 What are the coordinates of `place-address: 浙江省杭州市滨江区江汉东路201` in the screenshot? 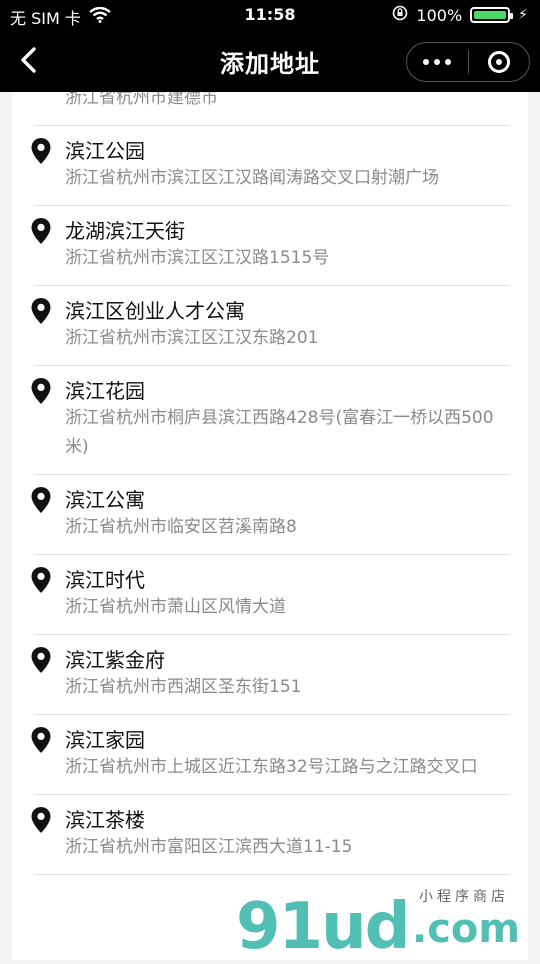 It's located at (192, 338).